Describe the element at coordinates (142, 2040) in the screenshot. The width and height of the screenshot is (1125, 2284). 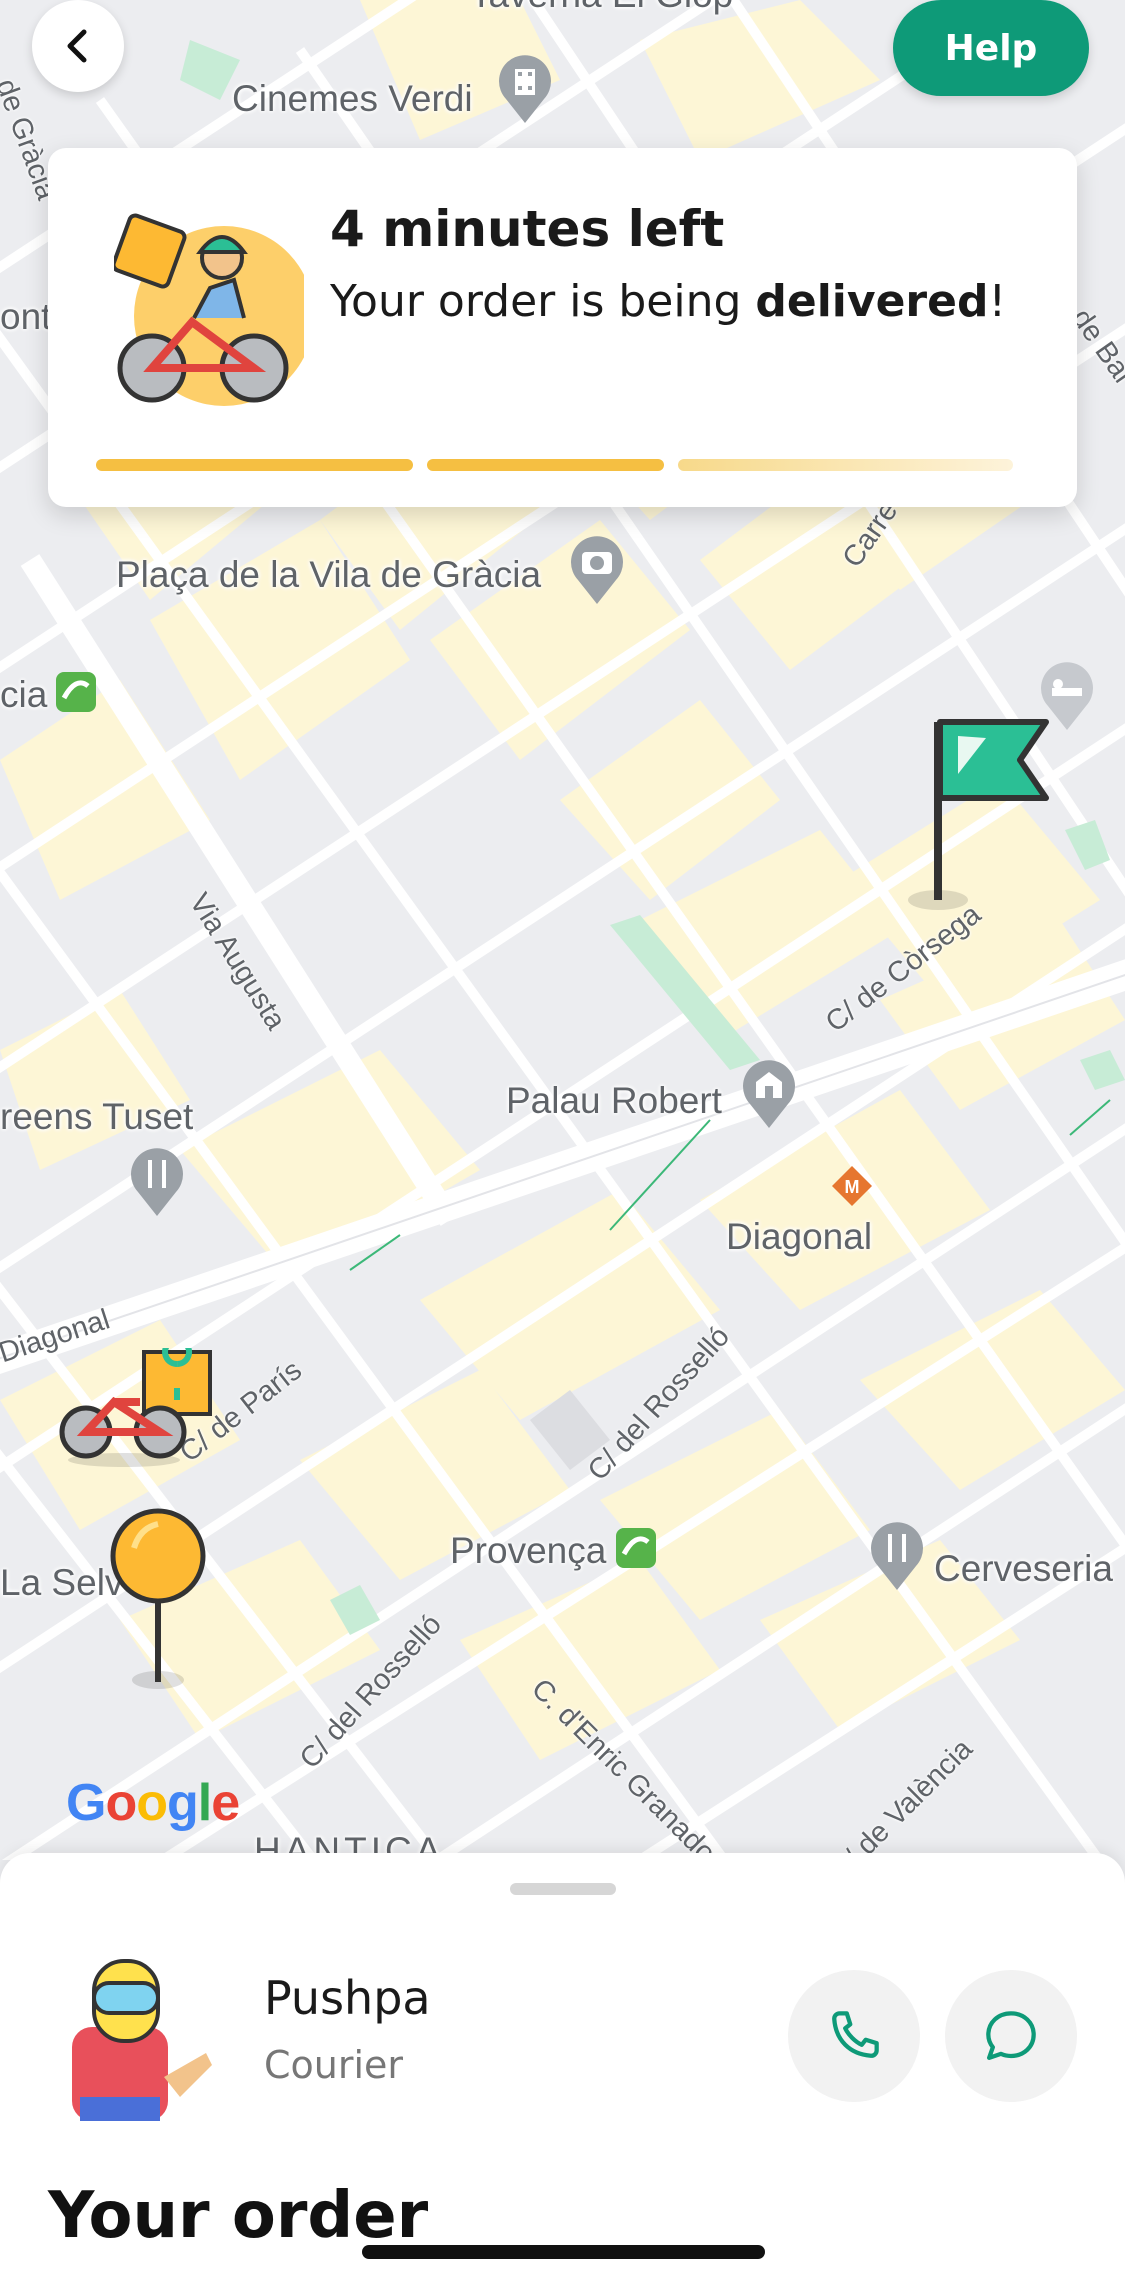
I see `courier-avatar` at that location.